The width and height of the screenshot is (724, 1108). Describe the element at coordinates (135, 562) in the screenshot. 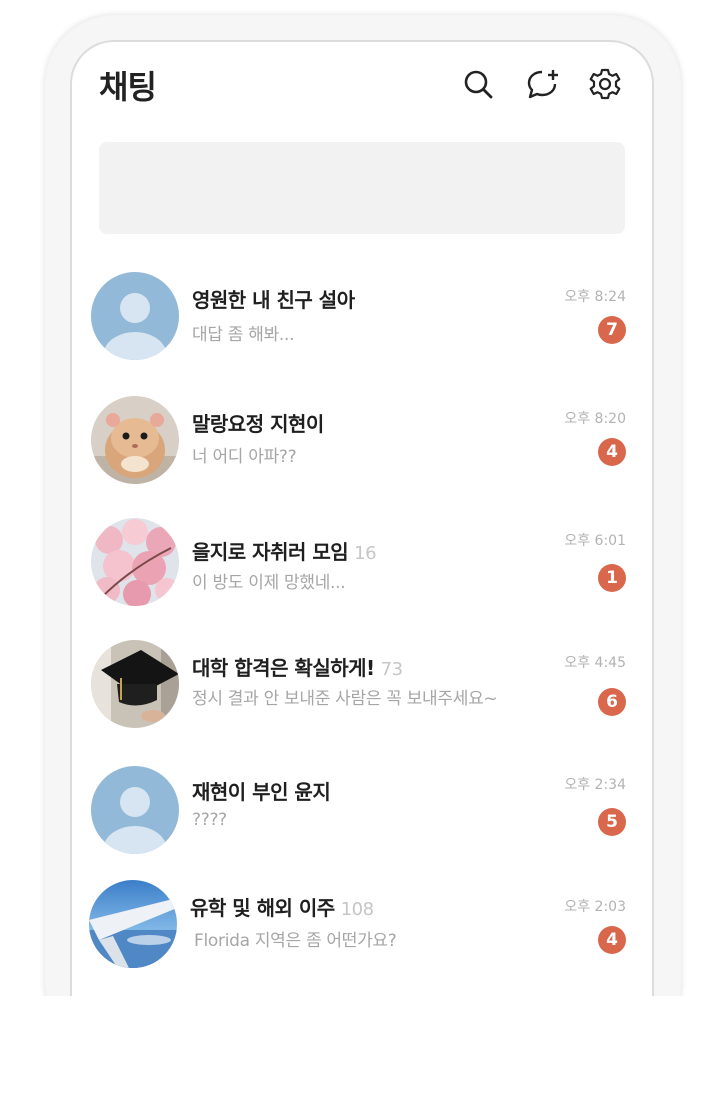

I see `cherry-blossom-photo` at that location.